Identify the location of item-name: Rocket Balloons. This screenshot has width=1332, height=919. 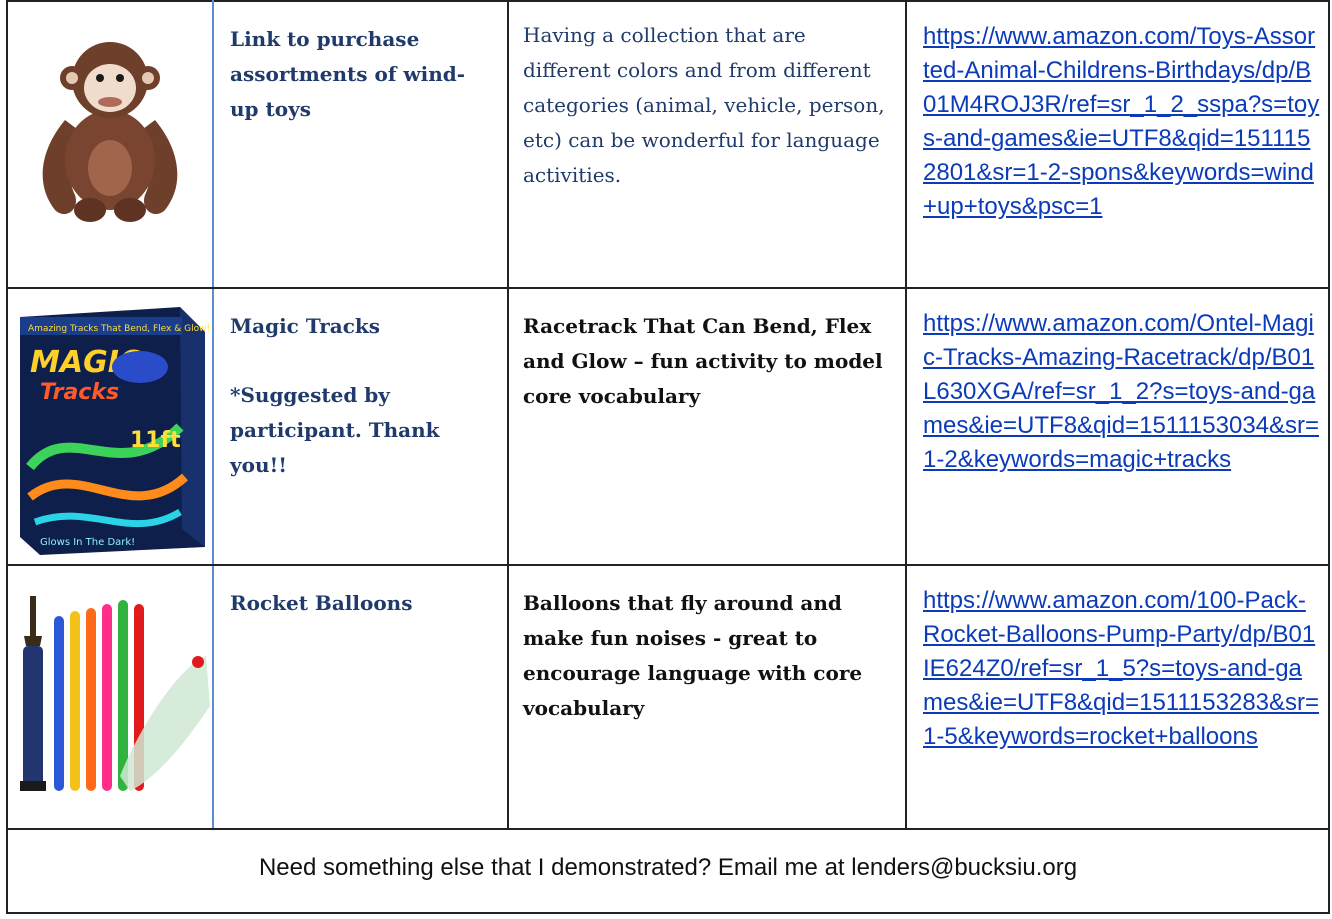
(321, 603).